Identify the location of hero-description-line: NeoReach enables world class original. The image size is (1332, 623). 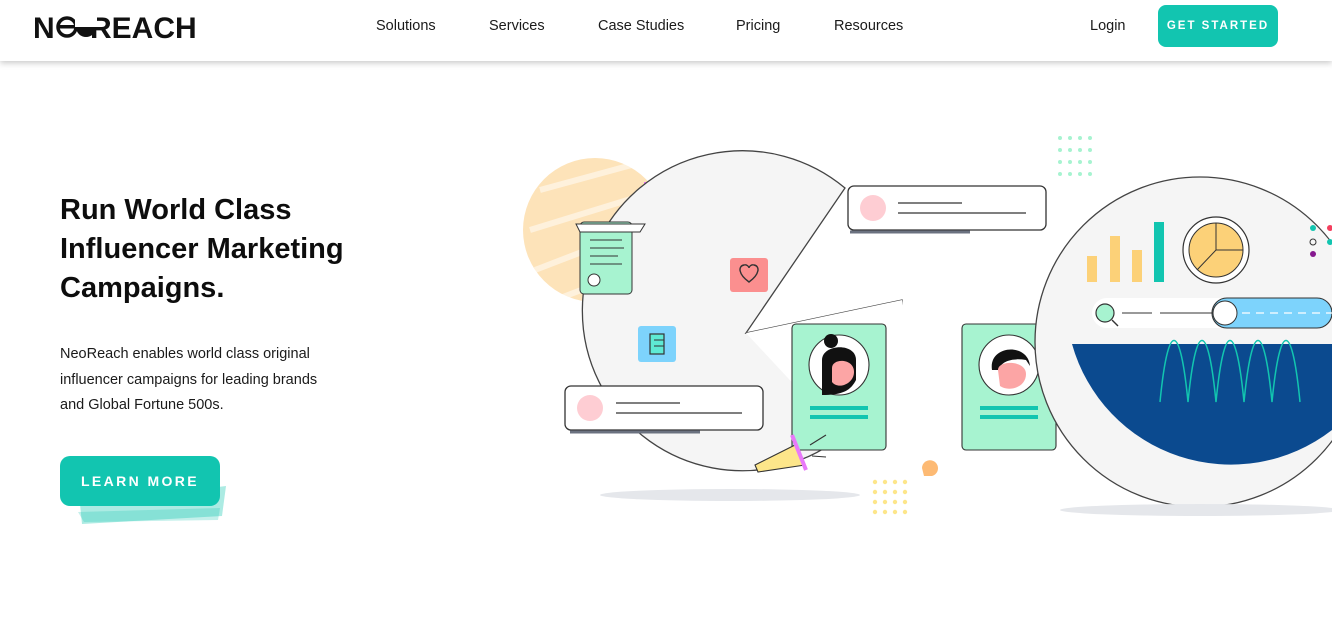
(185, 354).